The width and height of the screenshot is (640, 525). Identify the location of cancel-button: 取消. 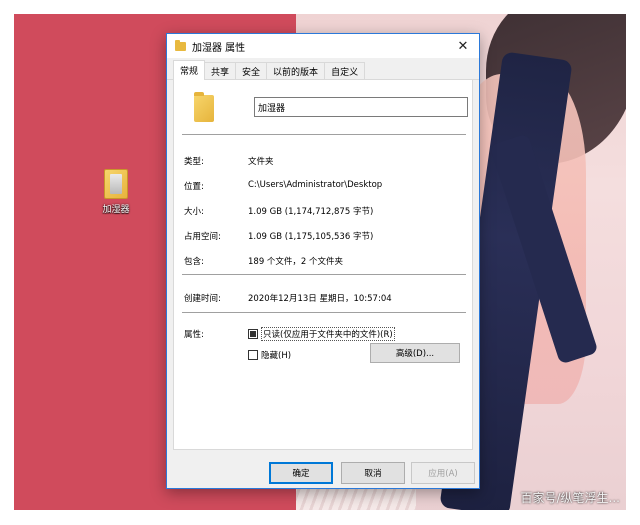
(373, 473).